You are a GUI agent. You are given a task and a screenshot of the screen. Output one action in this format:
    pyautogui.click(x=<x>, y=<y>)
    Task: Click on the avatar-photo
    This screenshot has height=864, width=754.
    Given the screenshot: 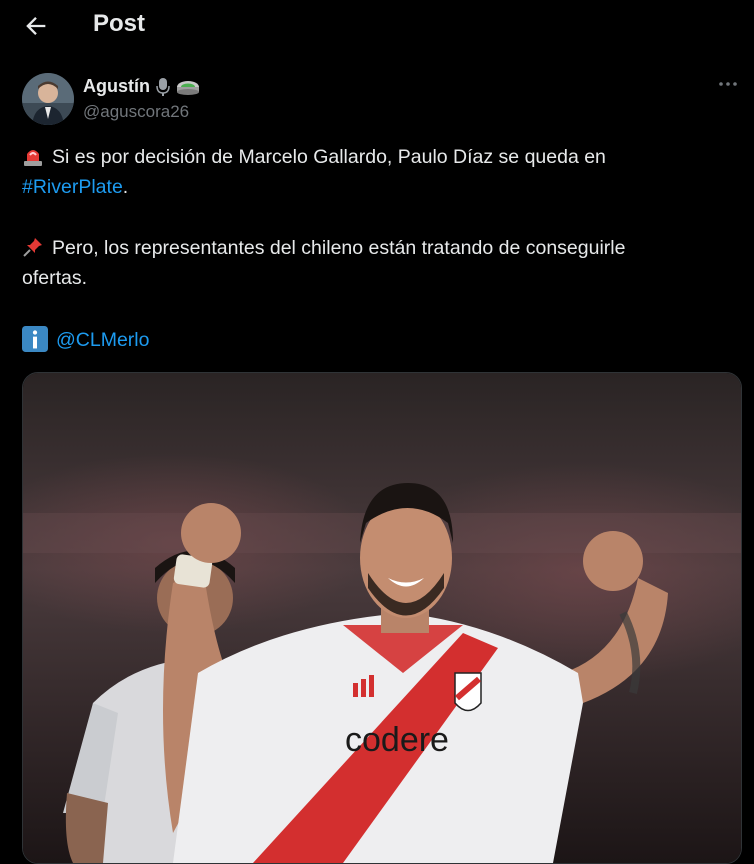 What is the action you would take?
    pyautogui.click(x=48, y=99)
    